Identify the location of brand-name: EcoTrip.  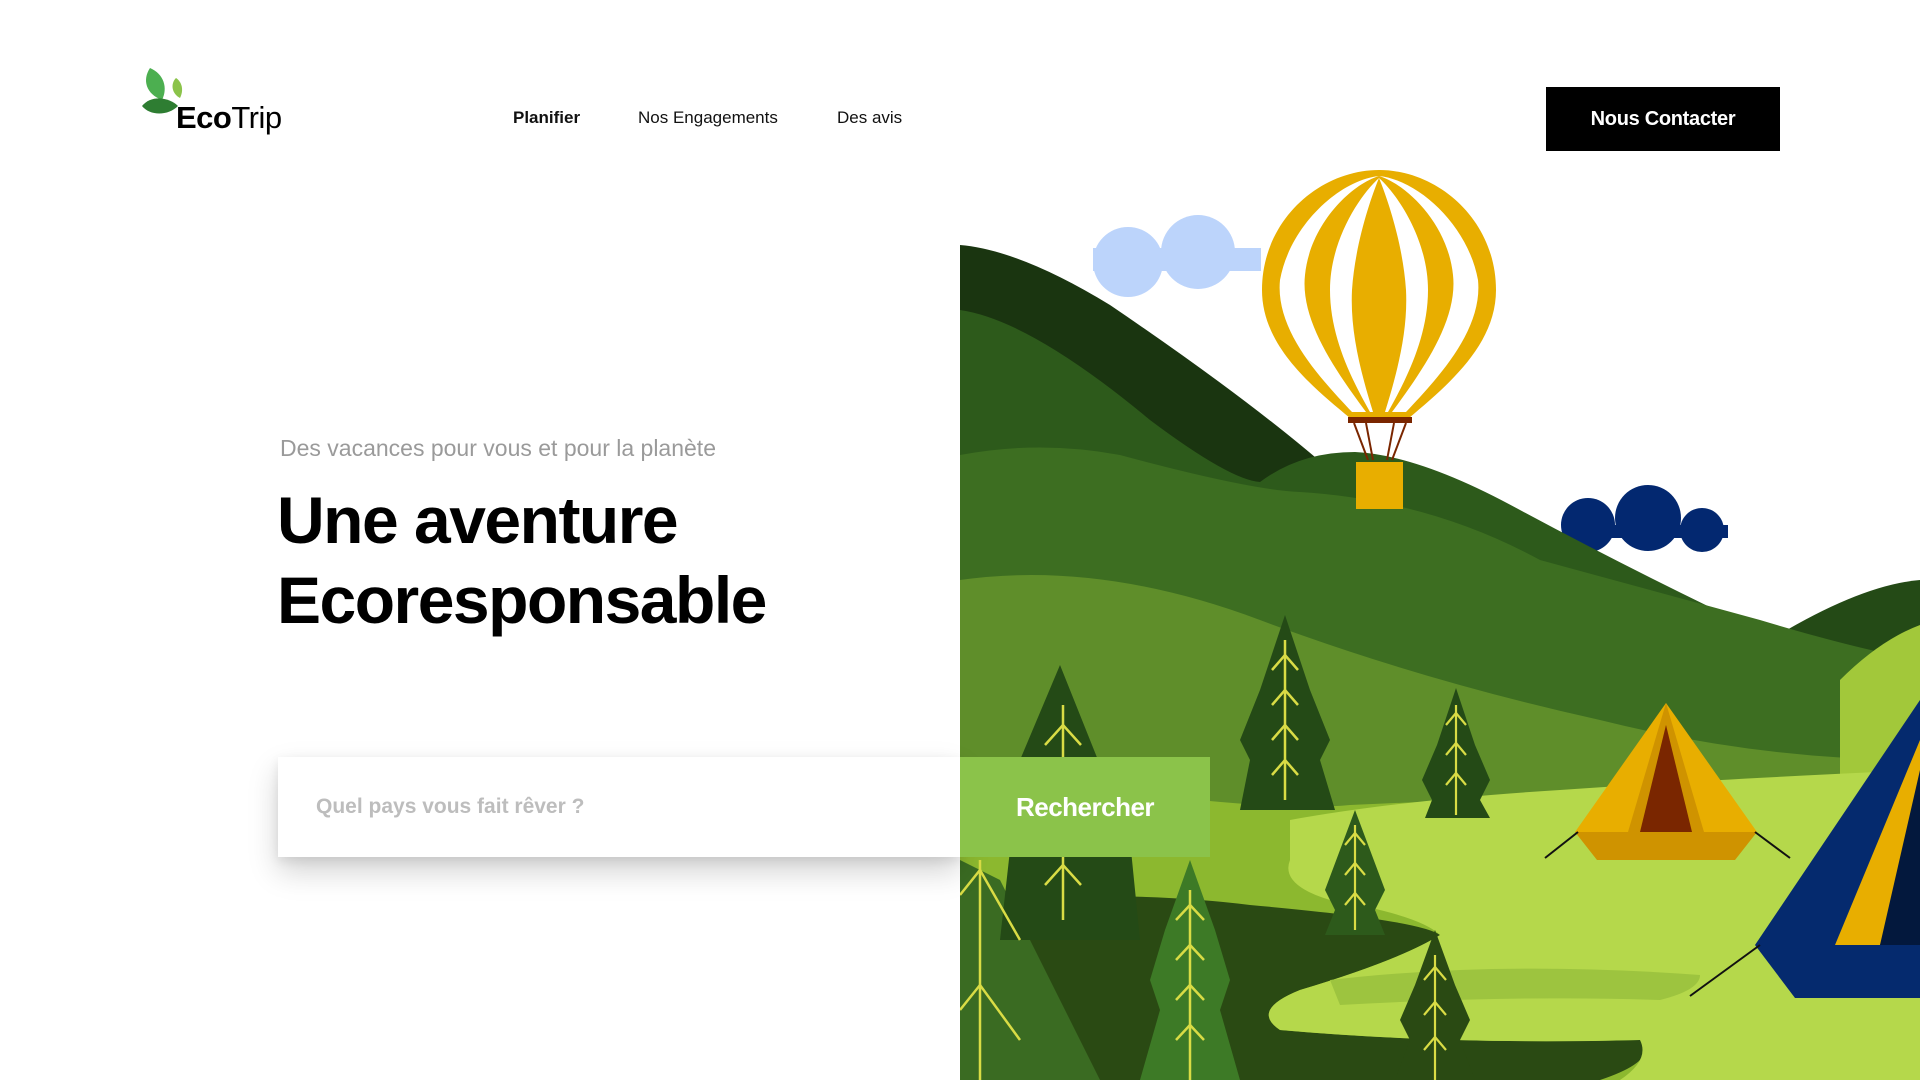
(229, 117).